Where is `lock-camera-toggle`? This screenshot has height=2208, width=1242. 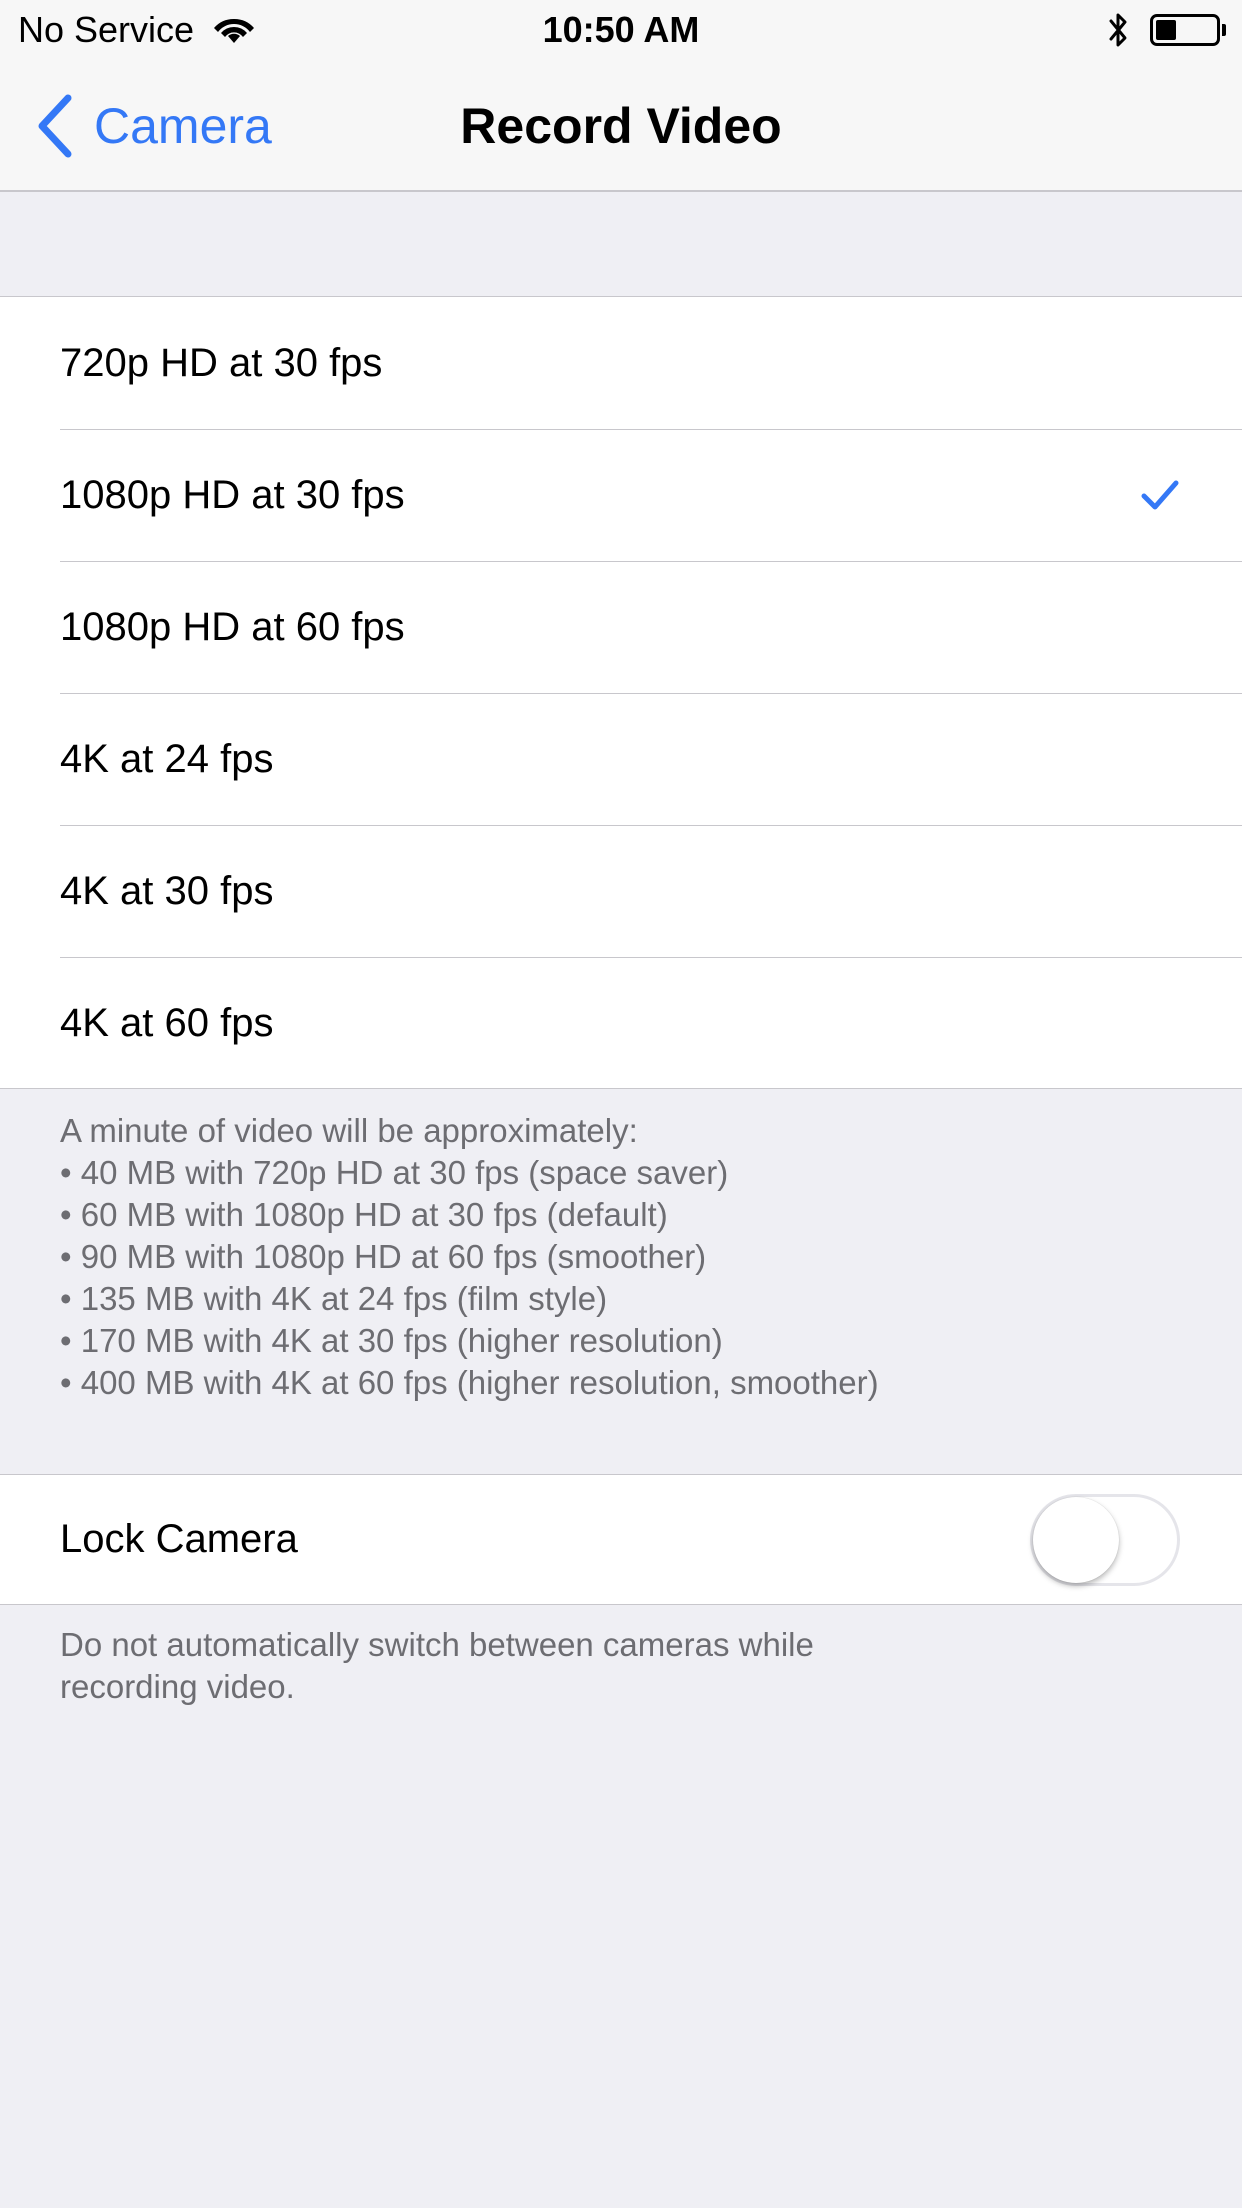 lock-camera-toggle is located at coordinates (1105, 1539).